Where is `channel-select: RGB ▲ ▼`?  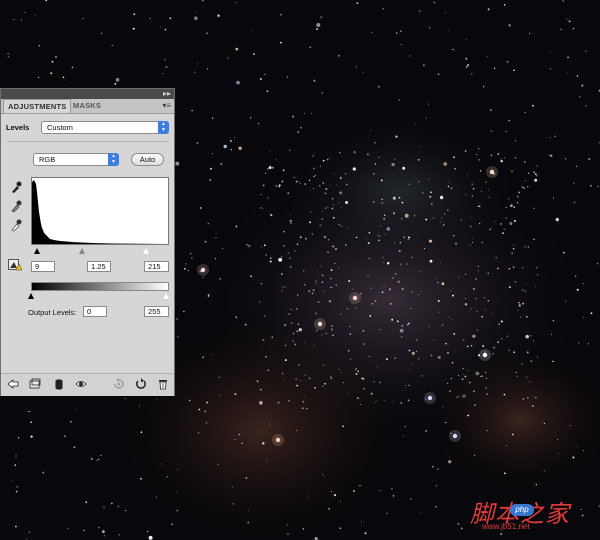
channel-select: RGB ▲ ▼ is located at coordinates (76, 159).